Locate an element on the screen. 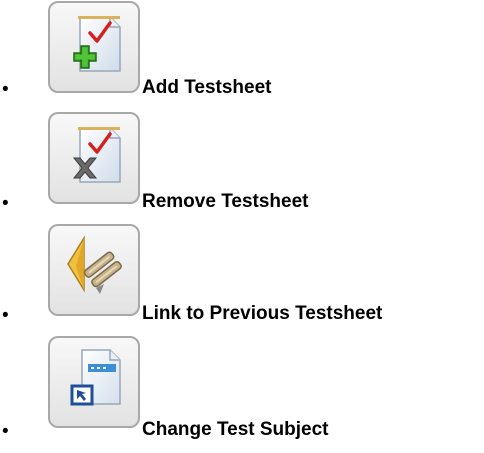  change-subject-label: Change Test Subject is located at coordinates (235, 429).